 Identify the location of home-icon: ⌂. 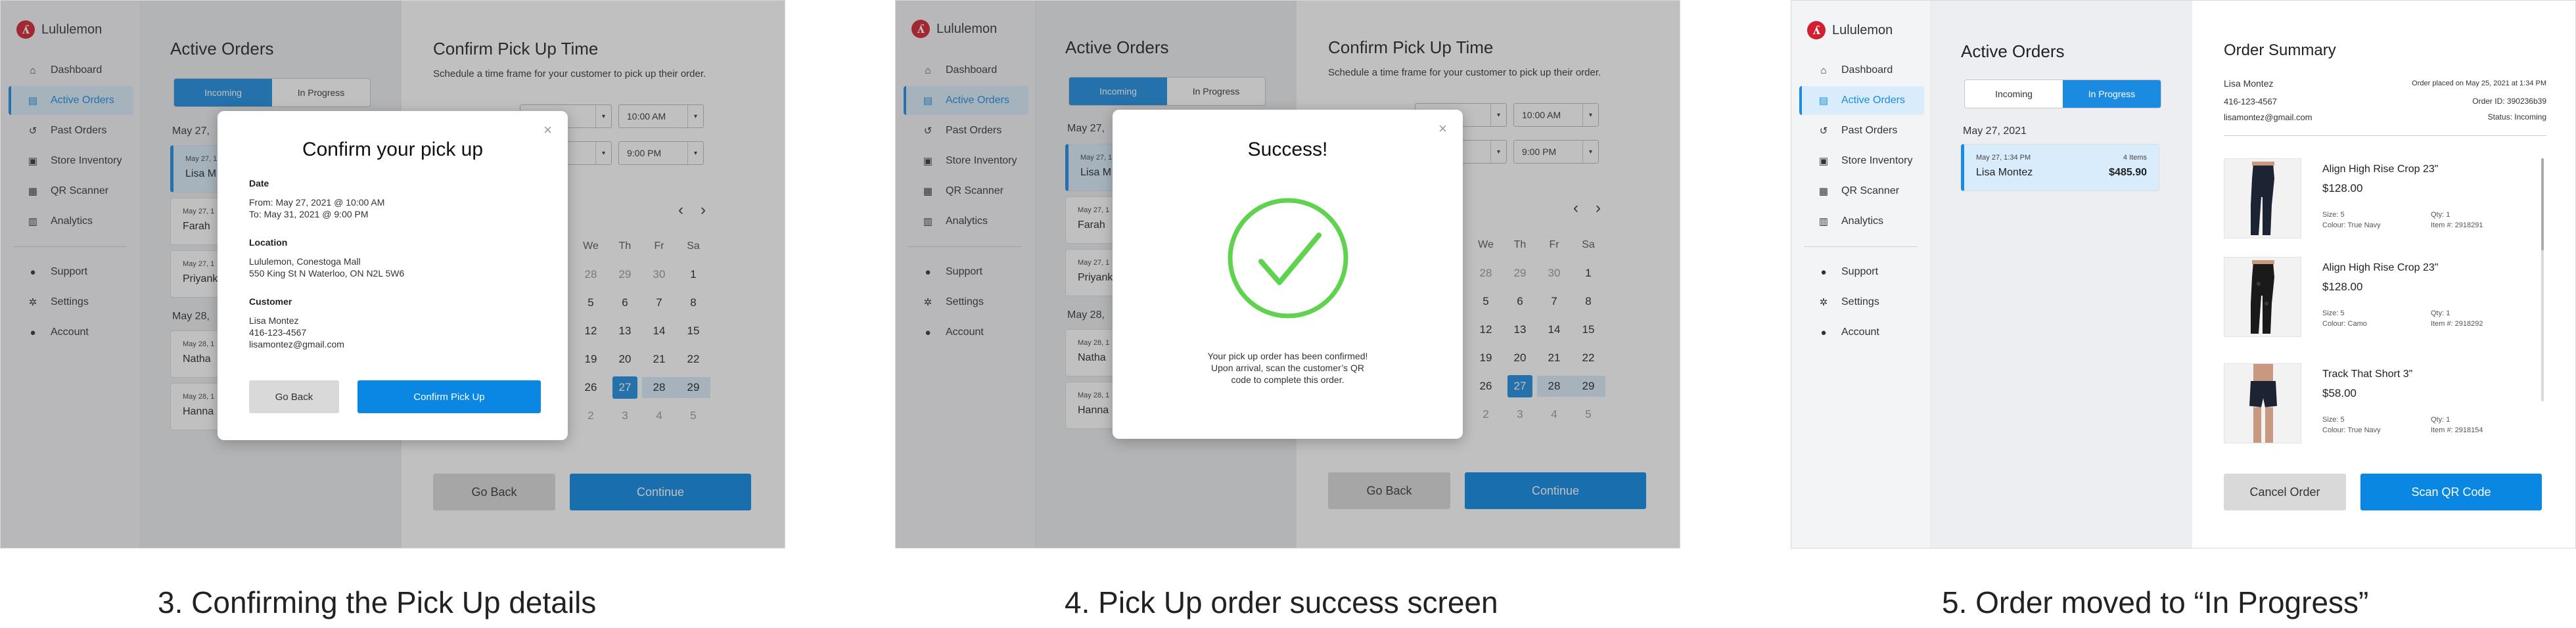
(1824, 70).